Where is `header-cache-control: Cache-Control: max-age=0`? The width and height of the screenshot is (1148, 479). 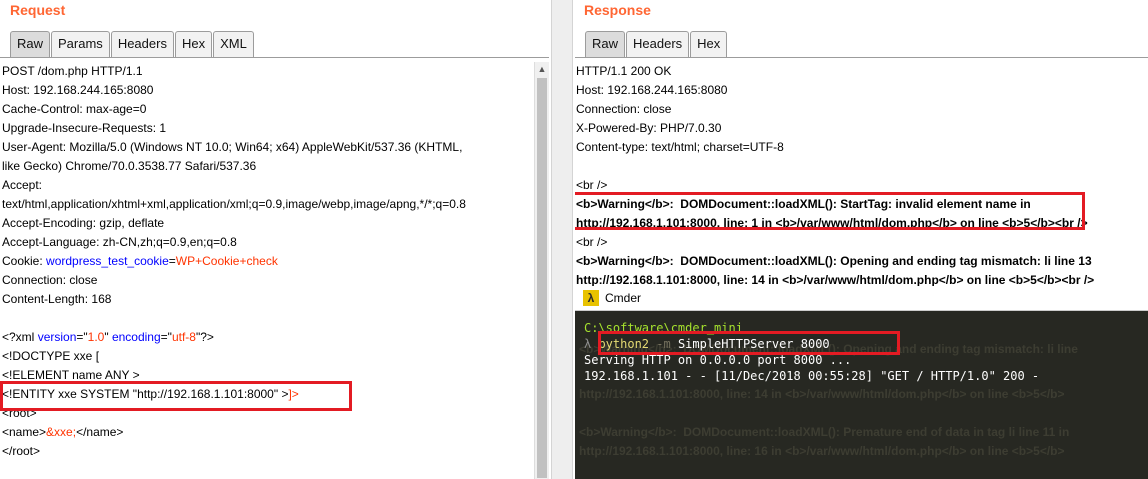 header-cache-control: Cache-Control: max-age=0 is located at coordinates (74, 109).